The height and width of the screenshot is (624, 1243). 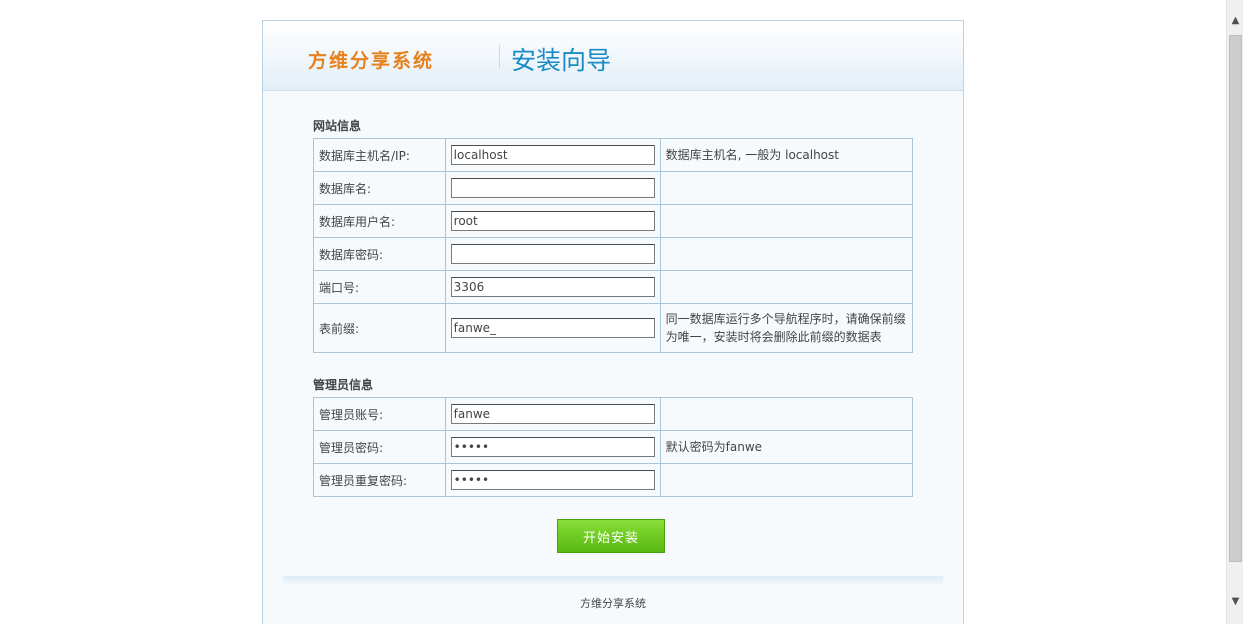 I want to click on db-name-input, so click(x=552, y=188).